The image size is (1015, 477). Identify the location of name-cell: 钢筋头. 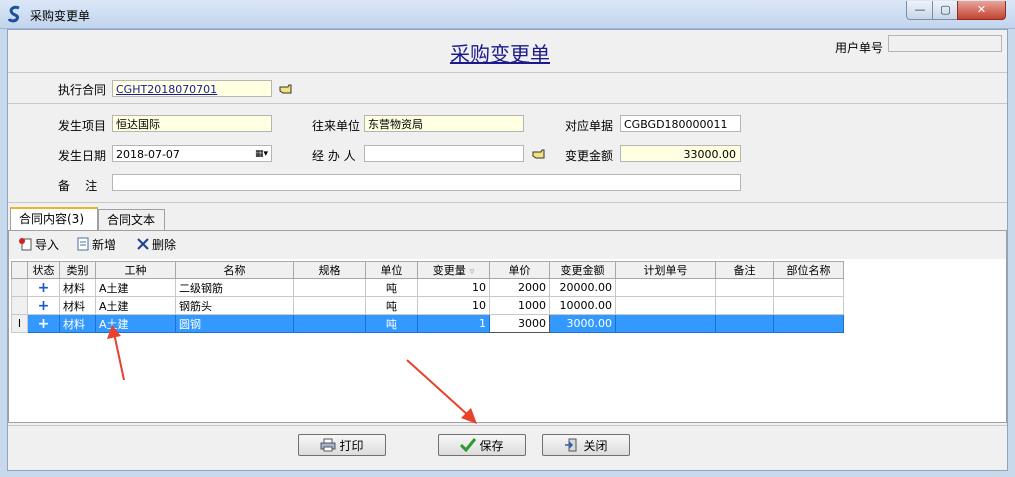
(234, 305).